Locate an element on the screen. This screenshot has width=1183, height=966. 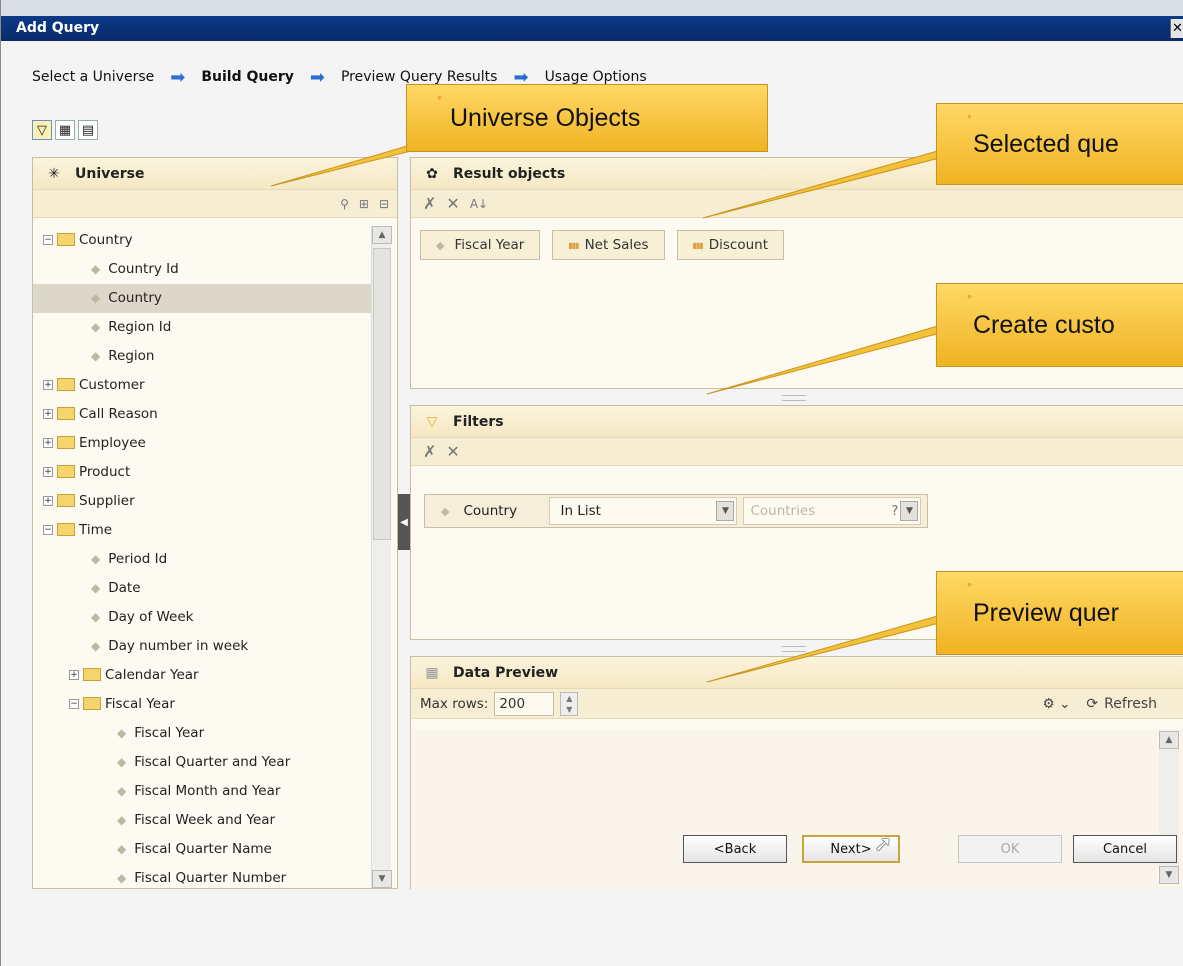
data-preview-toolbar: Max rows: 200 ▲ ▼ ⚙ ⌄ ⟳ Refresh is located at coordinates (797, 704).